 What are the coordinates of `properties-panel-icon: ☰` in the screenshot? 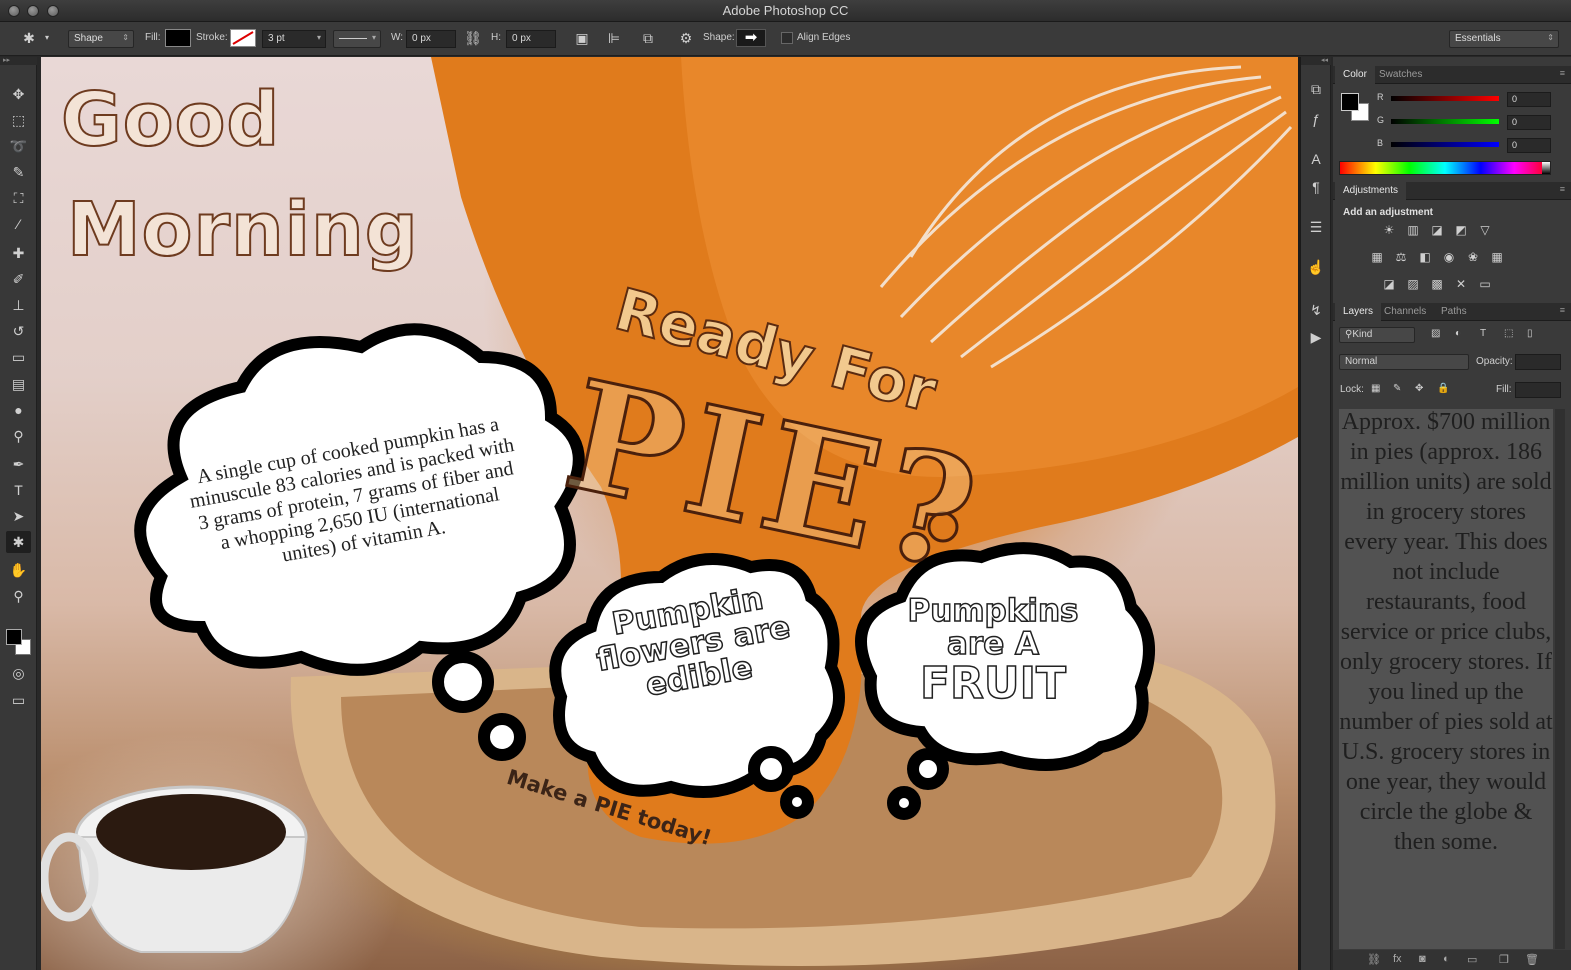 It's located at (1316, 227).